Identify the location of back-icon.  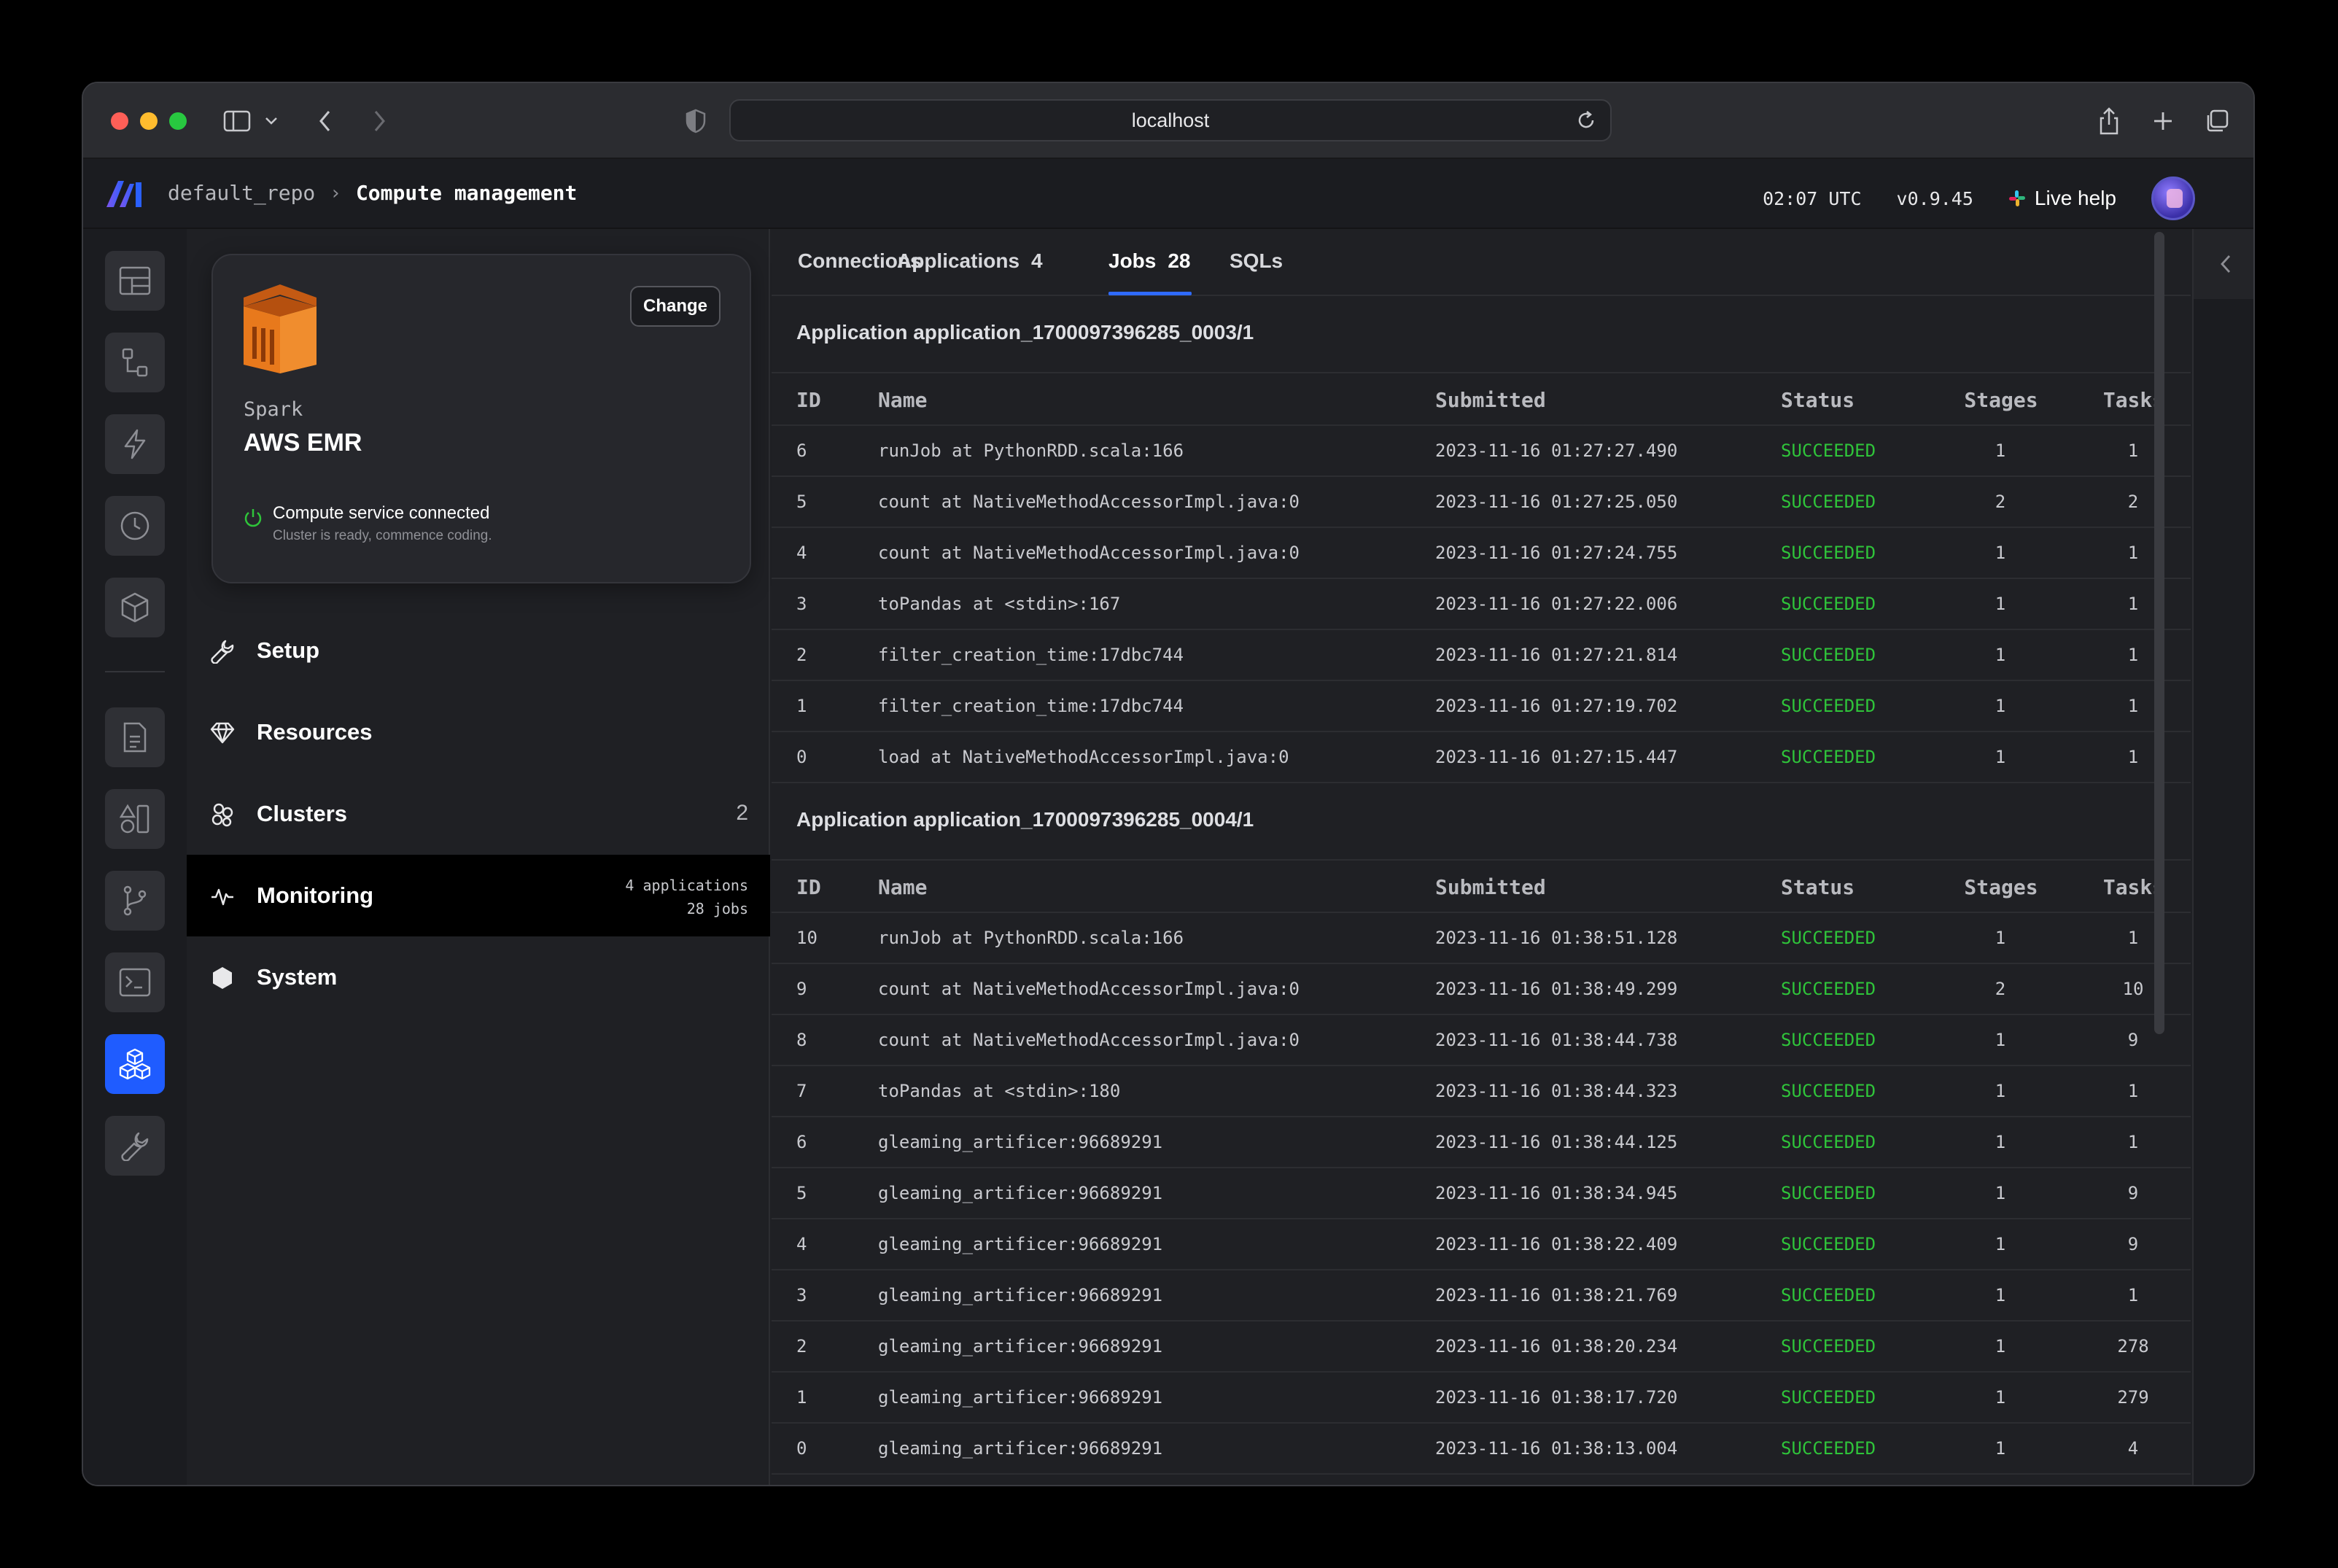
(325, 121).